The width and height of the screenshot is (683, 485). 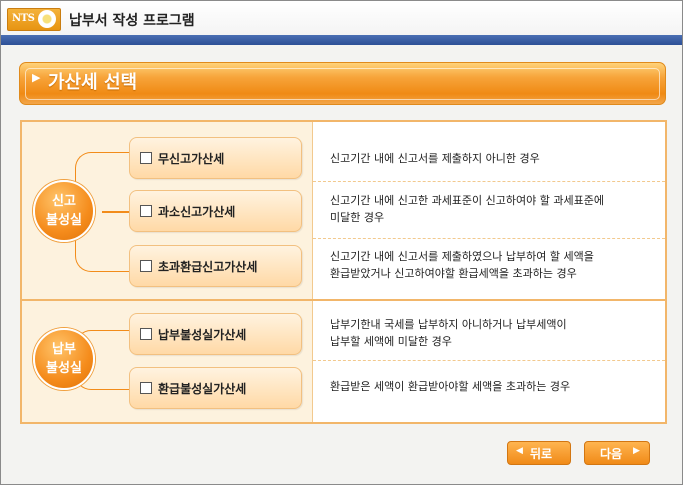 What do you see at coordinates (191, 159) in the screenshot?
I see `penalty-item-label: 무신고가산세` at bounding box center [191, 159].